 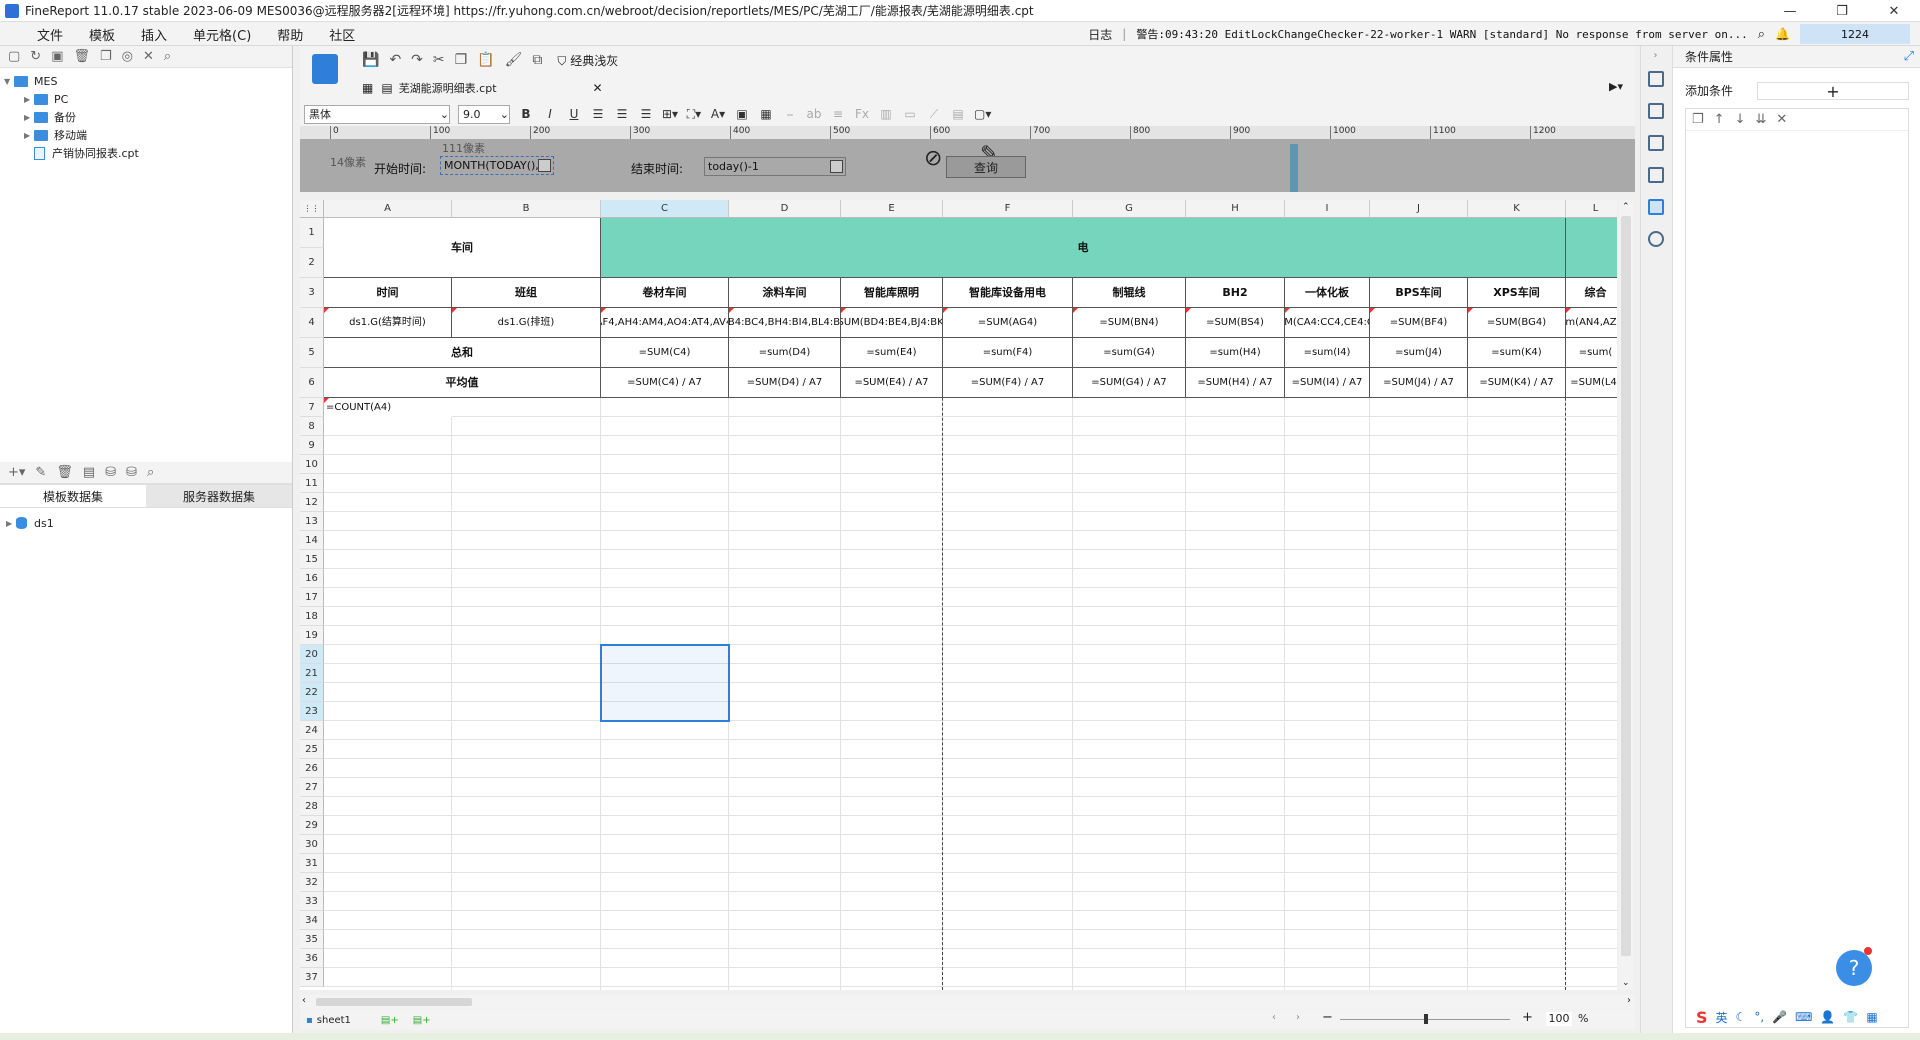 What do you see at coordinates (325, 69) in the screenshot?
I see `design-mode-button` at bounding box center [325, 69].